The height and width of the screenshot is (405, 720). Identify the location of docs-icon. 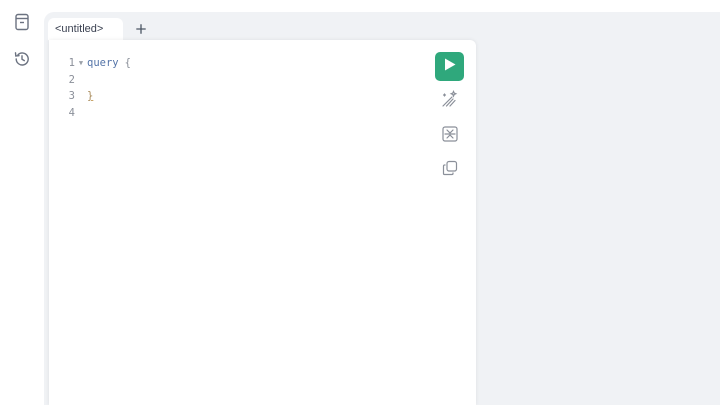
(22, 22).